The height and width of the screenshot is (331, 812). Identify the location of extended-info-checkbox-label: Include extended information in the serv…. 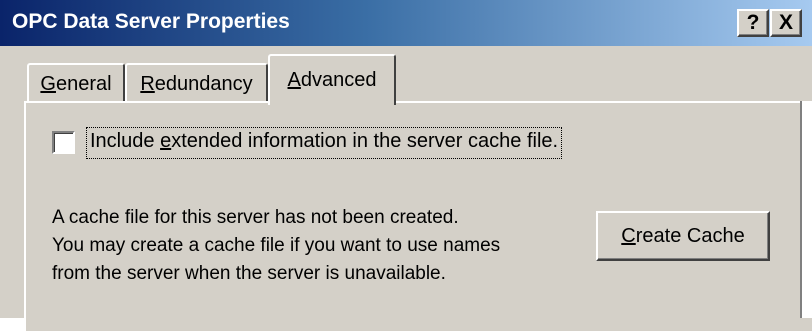
(324, 143).